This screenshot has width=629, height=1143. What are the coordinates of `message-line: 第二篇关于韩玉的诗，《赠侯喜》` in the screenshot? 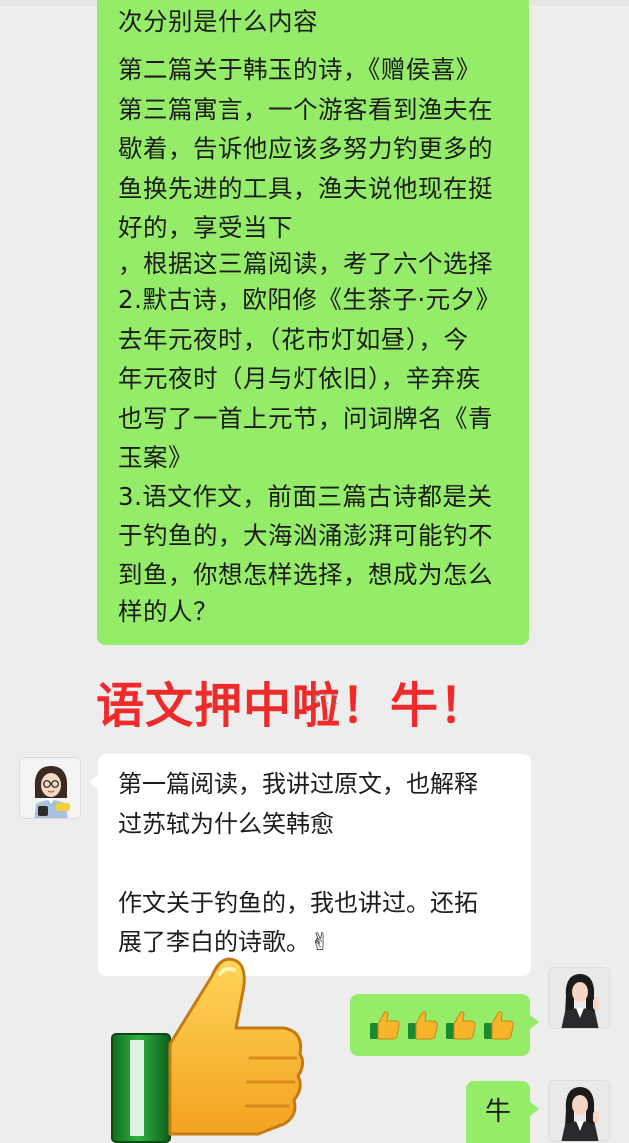 It's located at (299, 69).